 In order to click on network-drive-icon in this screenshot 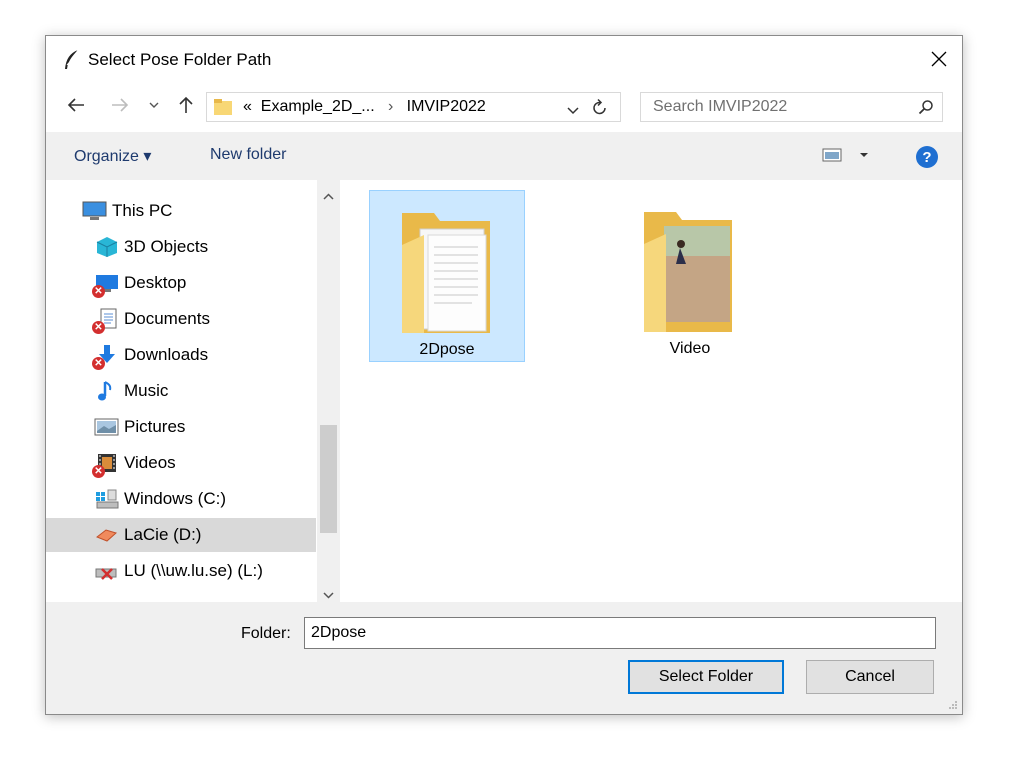, I will do `click(107, 571)`.